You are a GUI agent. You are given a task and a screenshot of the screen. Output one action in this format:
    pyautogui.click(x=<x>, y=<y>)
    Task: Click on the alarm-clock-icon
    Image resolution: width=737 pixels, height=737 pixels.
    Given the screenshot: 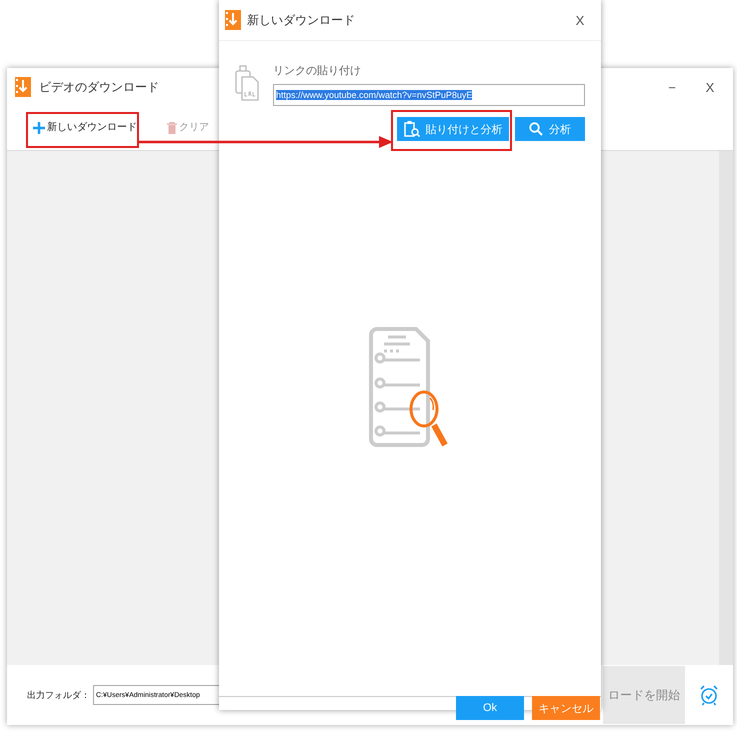 What is the action you would take?
    pyautogui.click(x=709, y=695)
    